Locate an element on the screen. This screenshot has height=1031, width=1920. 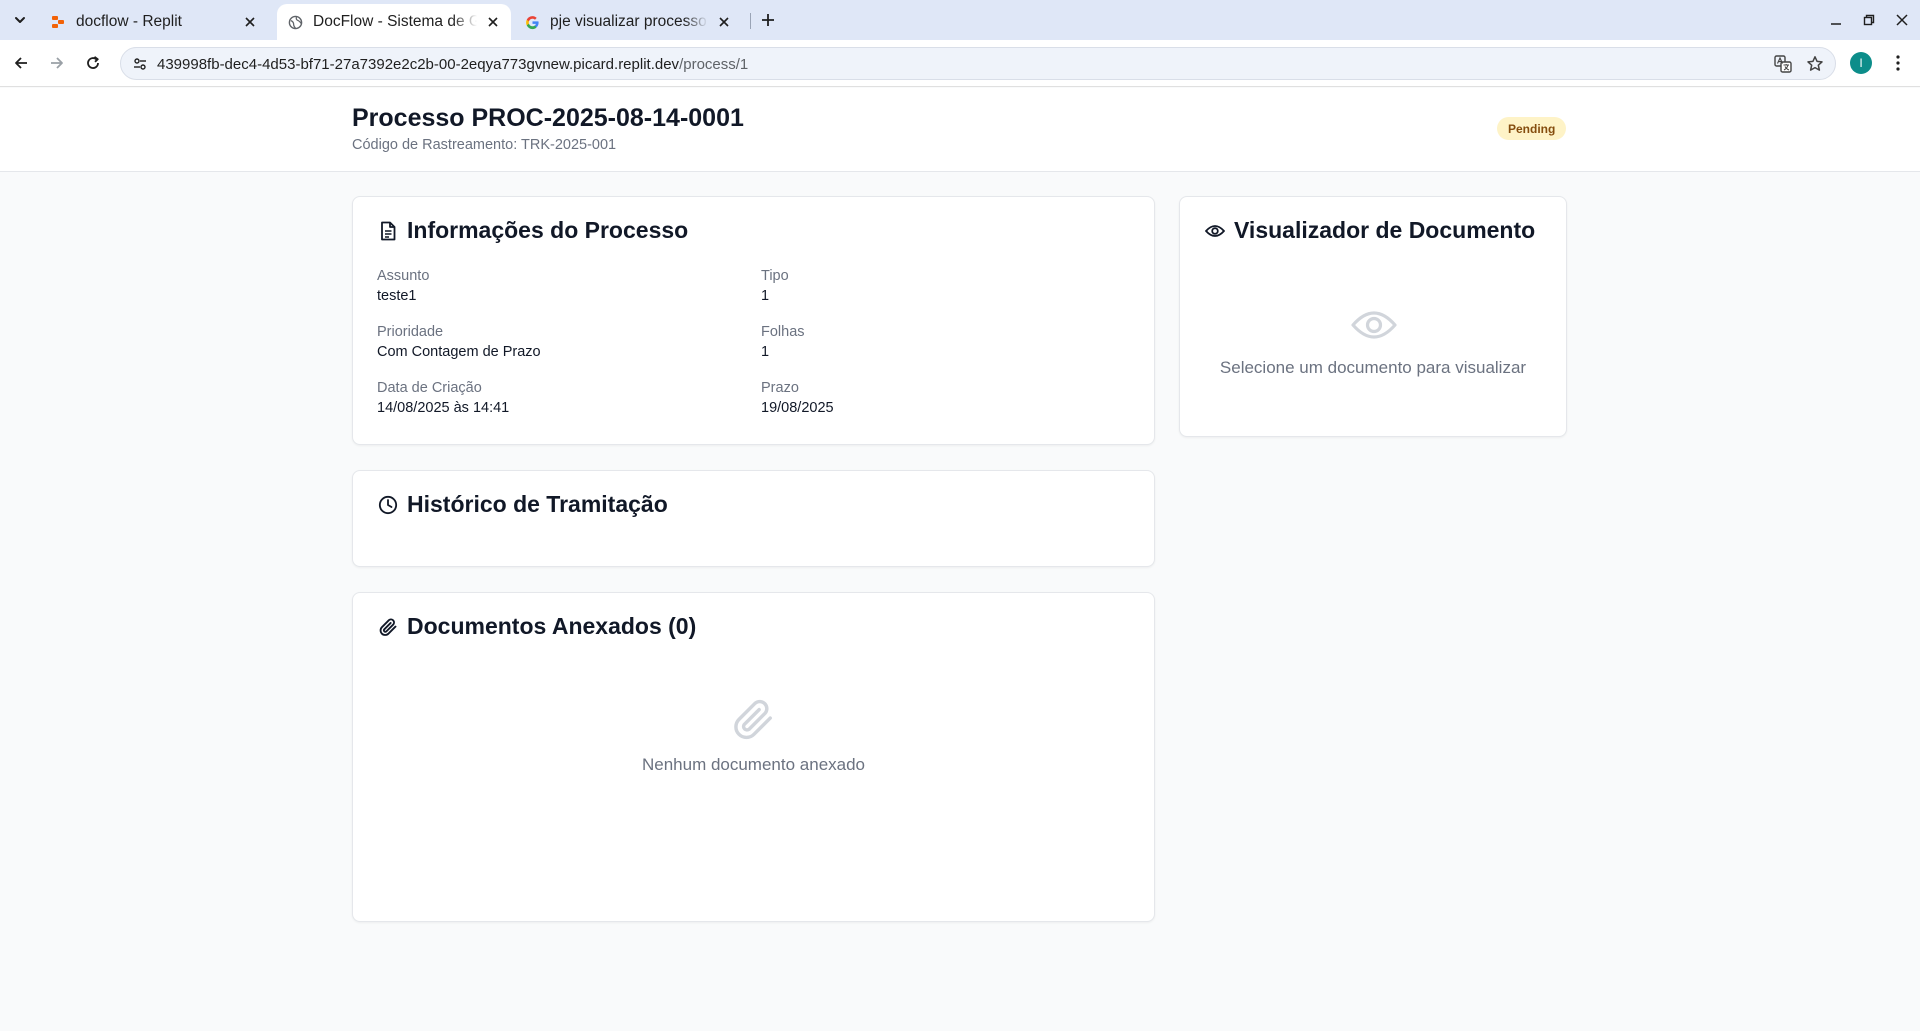
field-tipo: Tipo 1 is located at coordinates (775, 286).